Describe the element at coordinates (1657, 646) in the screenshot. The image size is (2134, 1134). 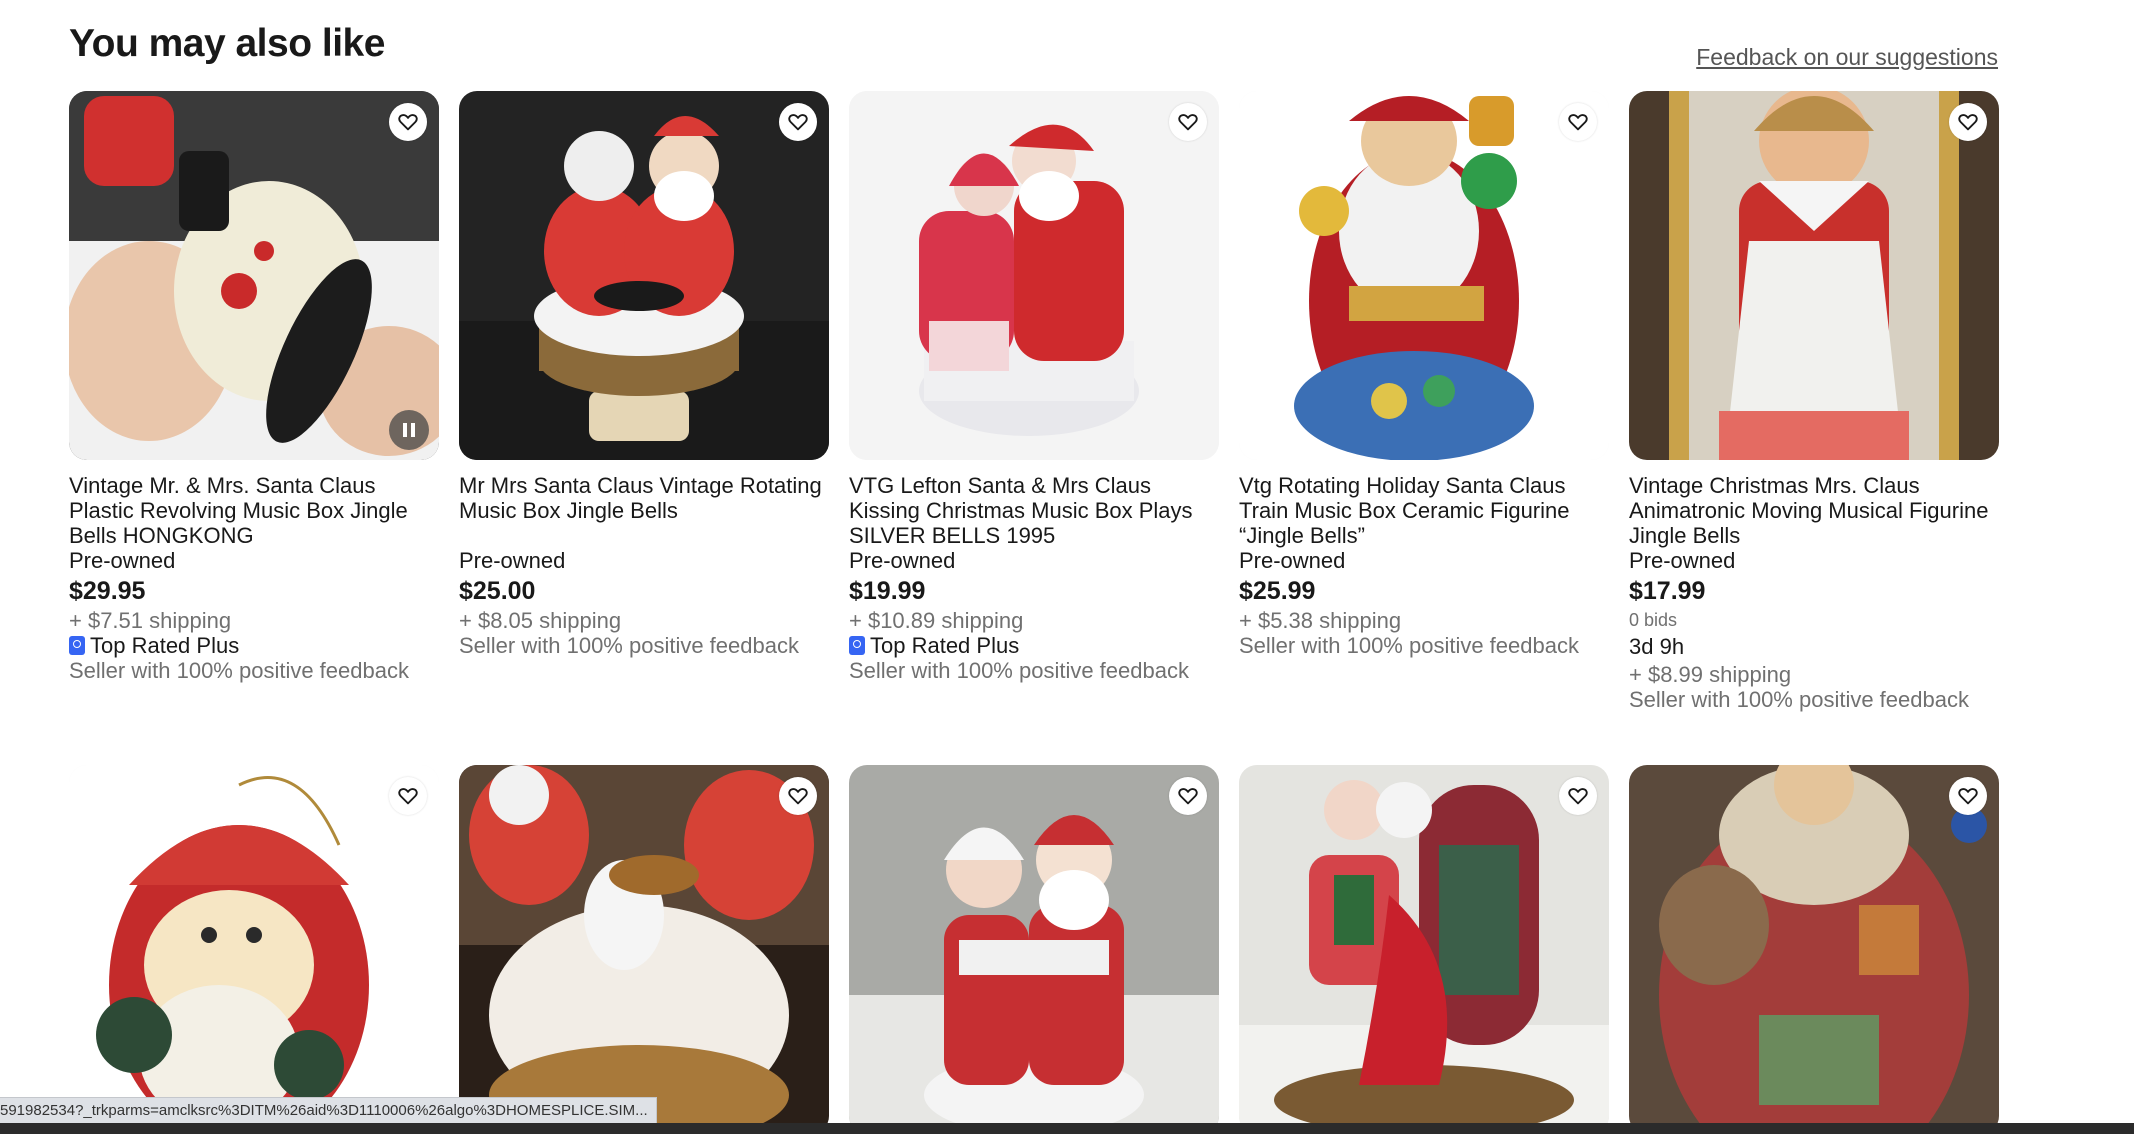
I see `time-left: 3d 9h` at that location.